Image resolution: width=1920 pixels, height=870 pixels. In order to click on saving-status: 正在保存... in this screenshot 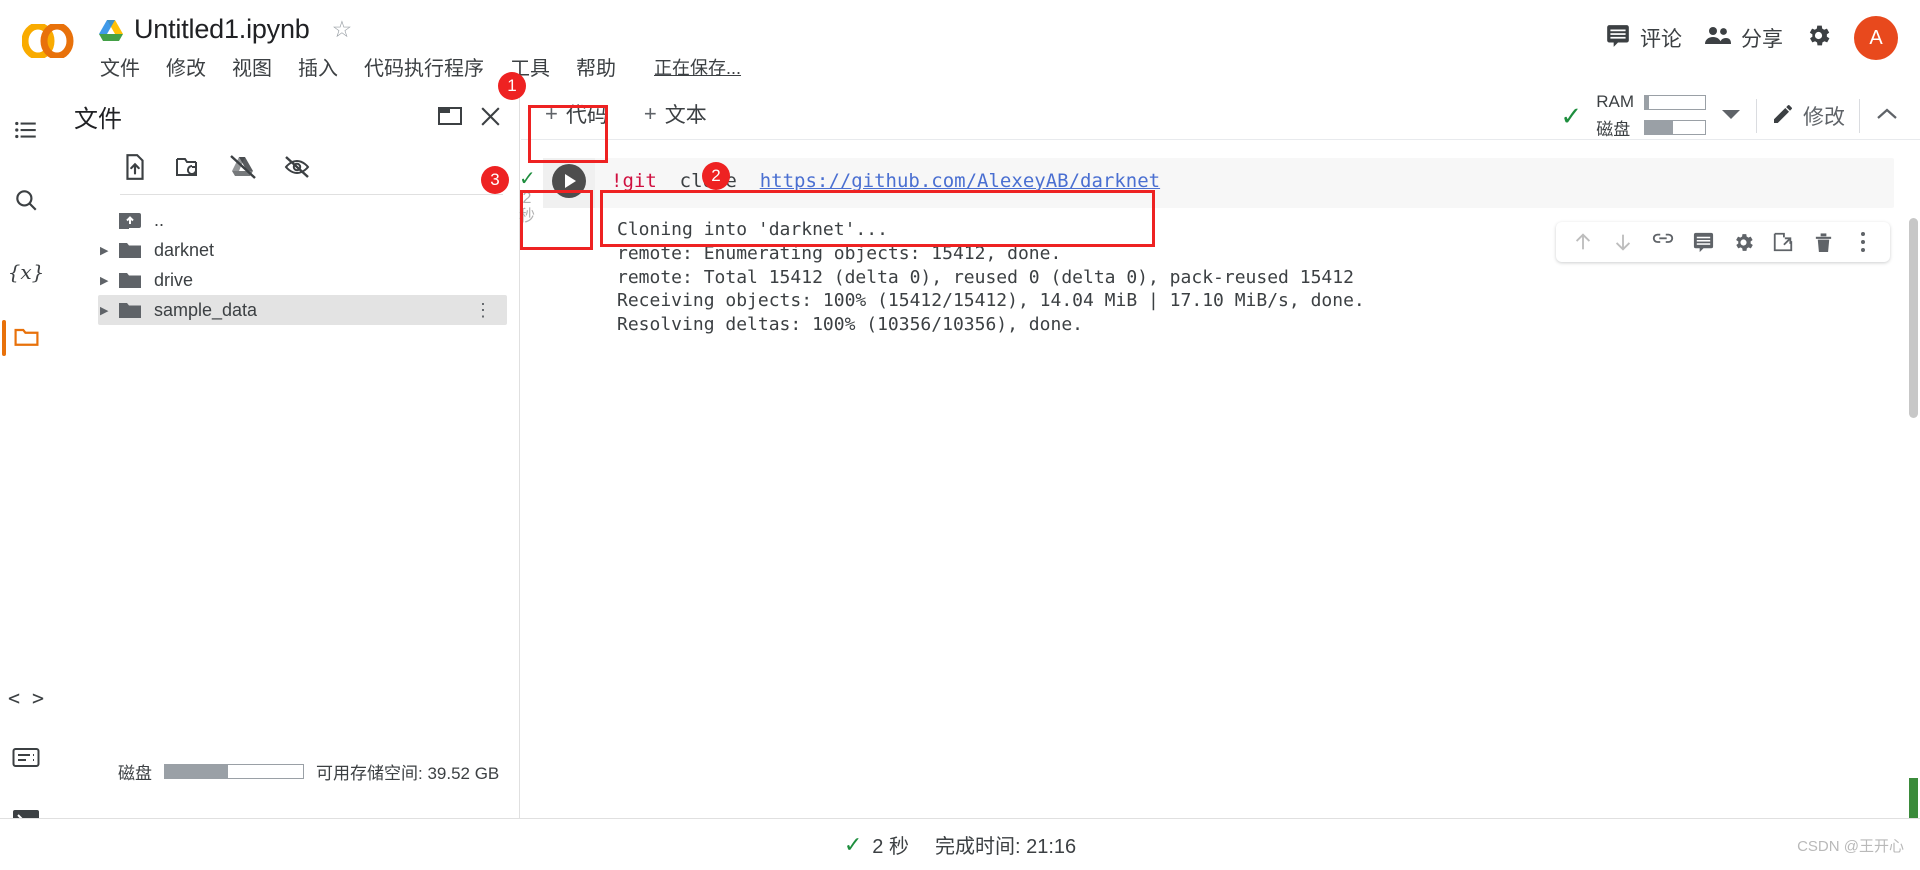, I will do `click(697, 67)`.